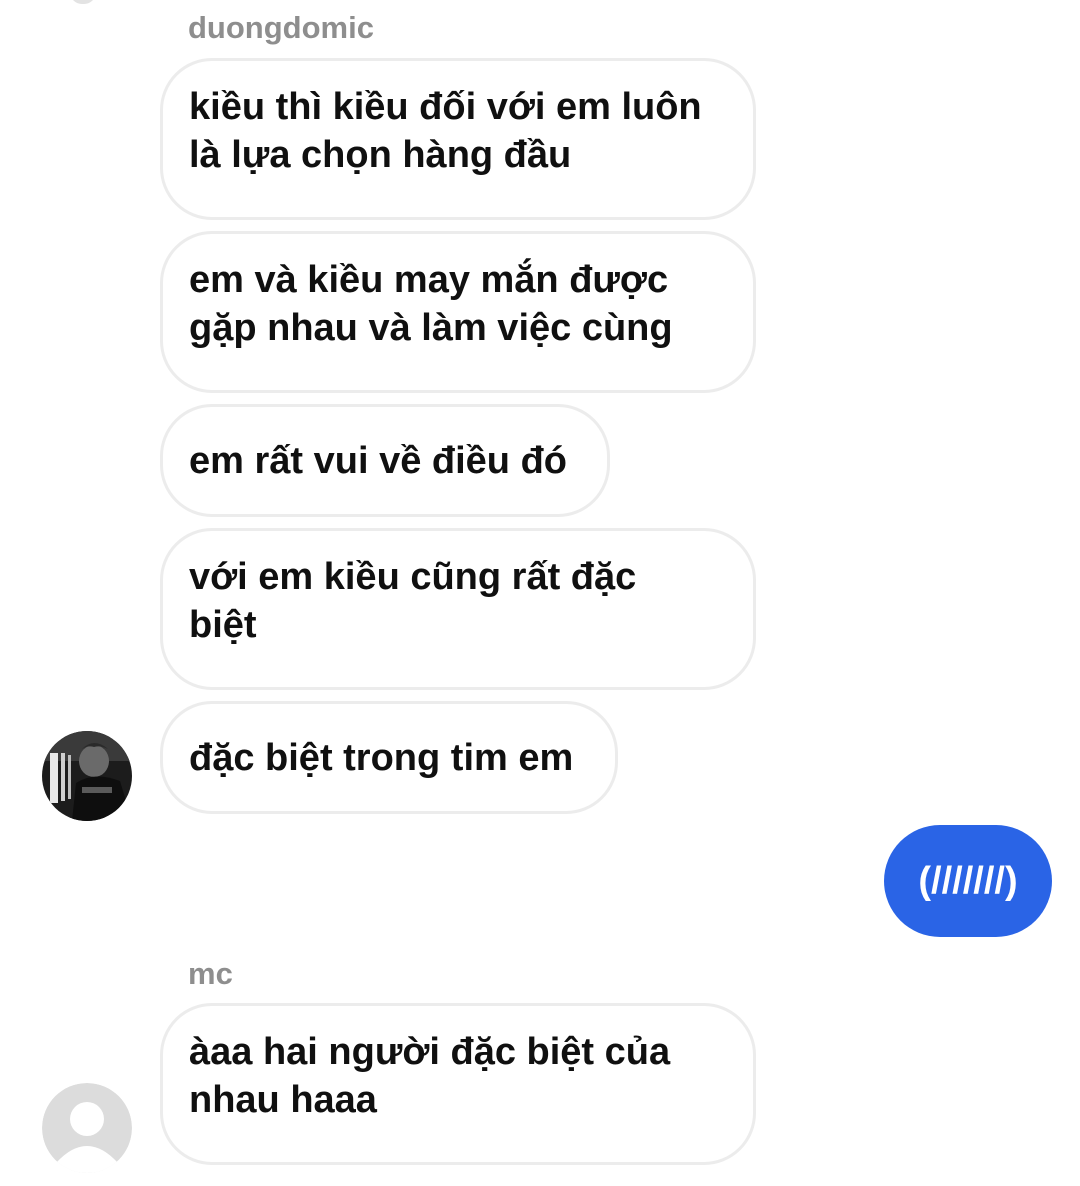  What do you see at coordinates (430, 1076) in the screenshot?
I see `message-text: àaa hai người đặc biệt của nhau haaa` at bounding box center [430, 1076].